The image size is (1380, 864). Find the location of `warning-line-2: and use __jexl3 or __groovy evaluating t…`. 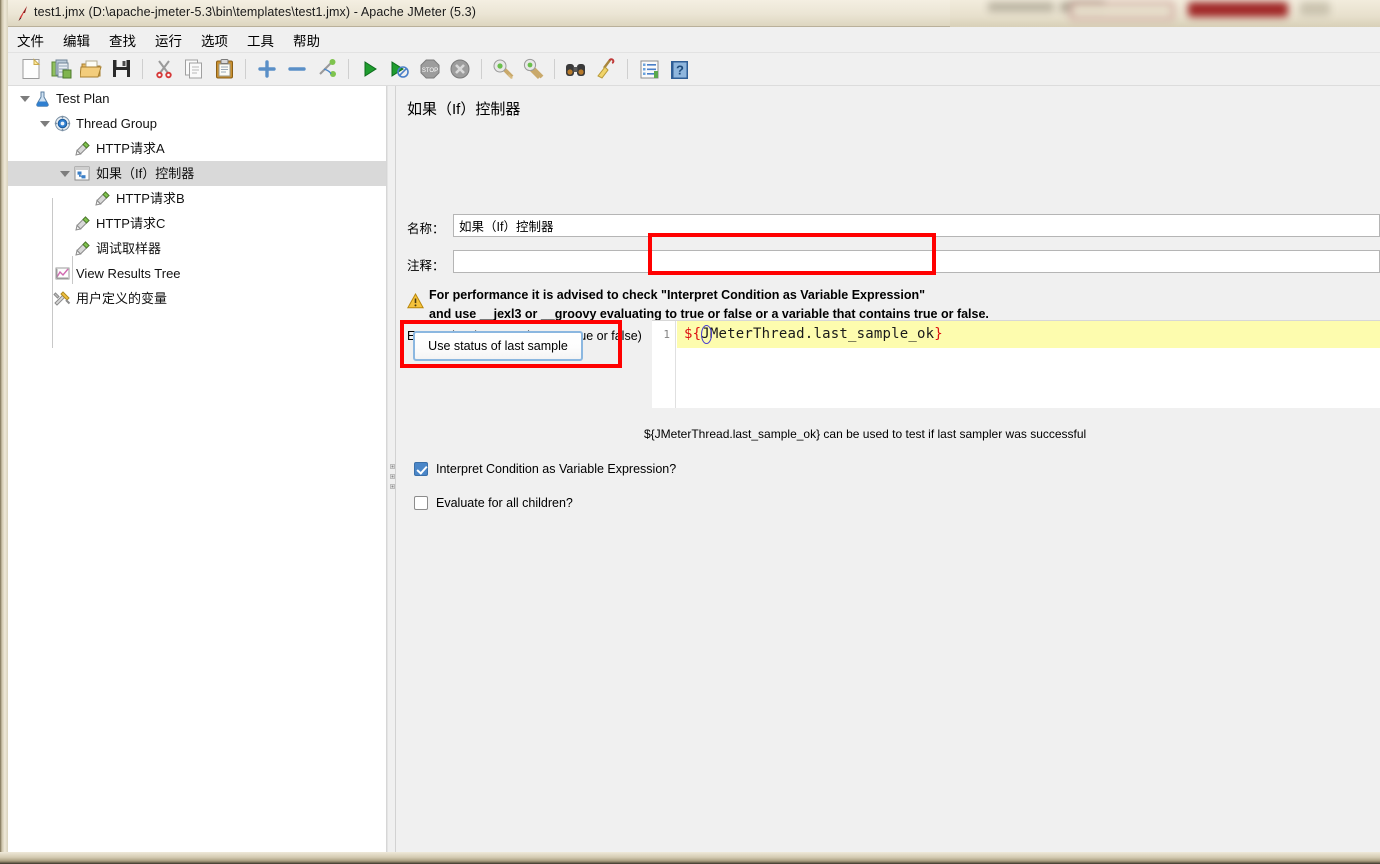

warning-line-2: and use __jexl3 or __groovy evaluating t… is located at coordinates (709, 314).